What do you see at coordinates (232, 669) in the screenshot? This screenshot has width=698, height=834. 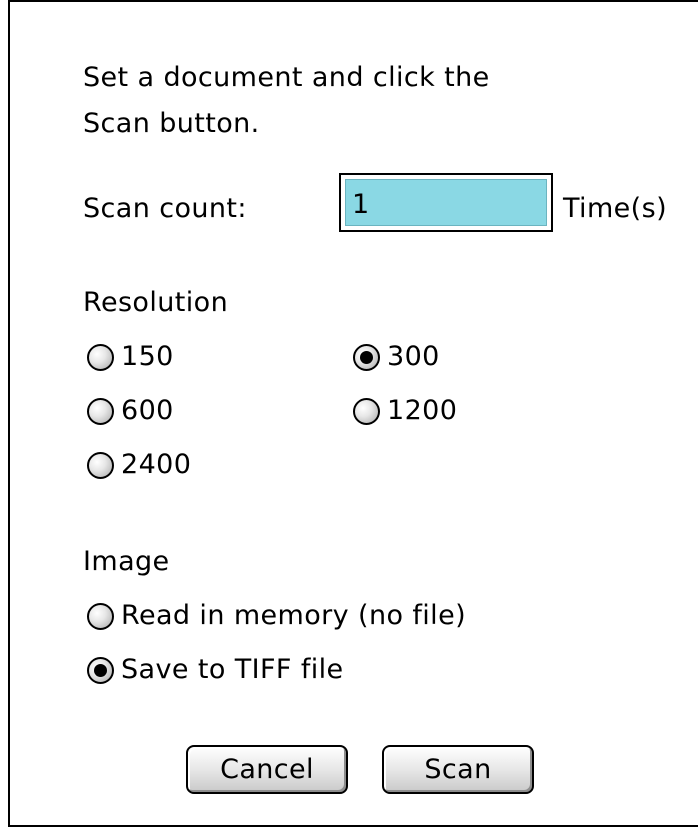 I see `image-option-label: Save to TIFF file` at bounding box center [232, 669].